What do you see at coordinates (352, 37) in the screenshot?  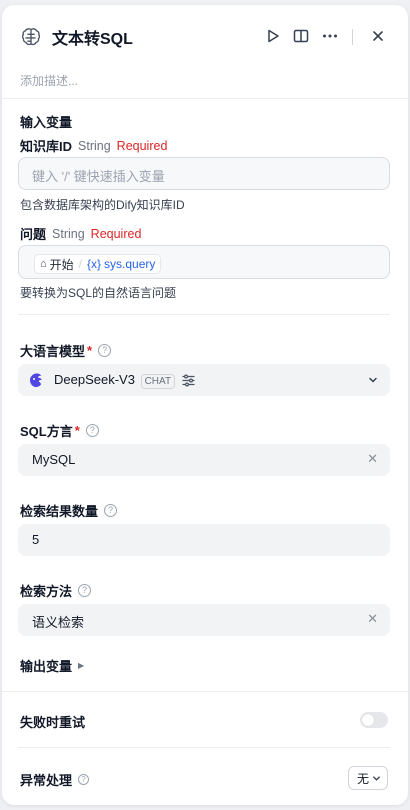 I see `header-separator` at bounding box center [352, 37].